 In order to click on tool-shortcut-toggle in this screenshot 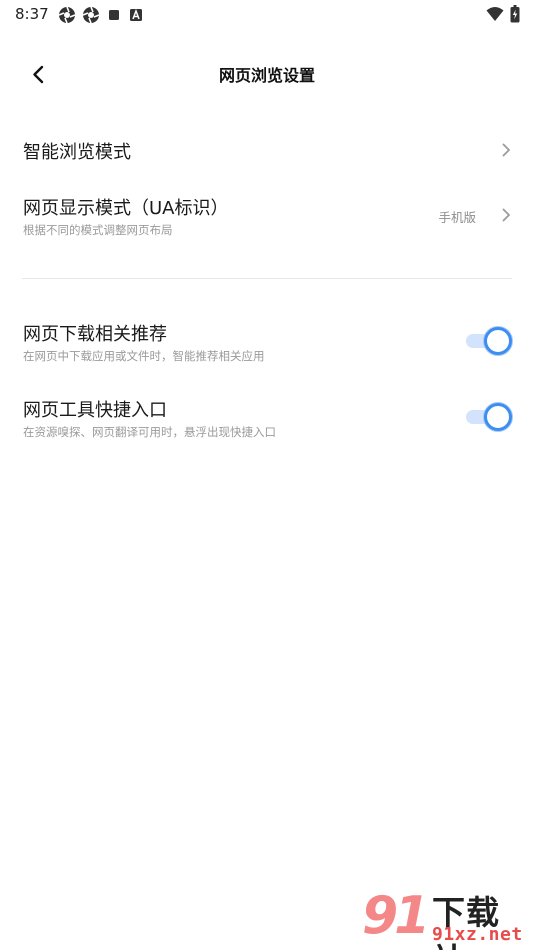, I will do `click(489, 417)`.